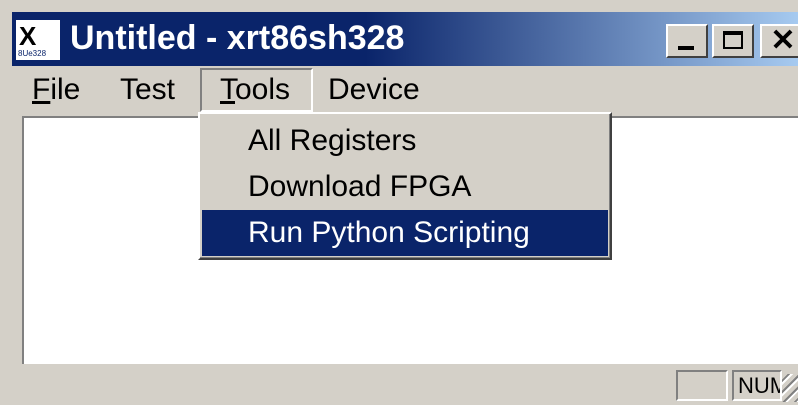  I want to click on title-bar: X 8Ue328 Untitled - xrt86sh328 ✕, so click(405, 39).